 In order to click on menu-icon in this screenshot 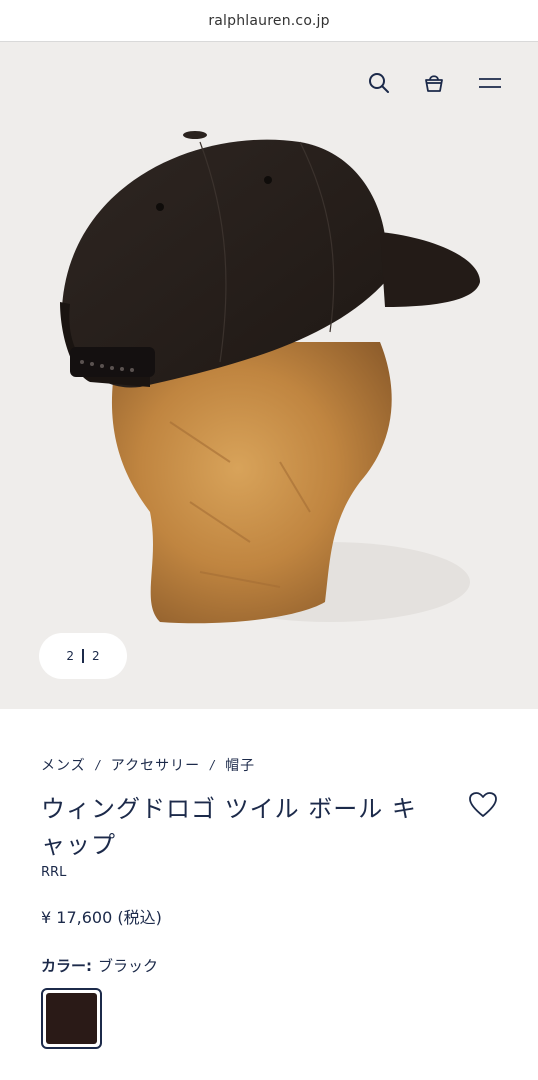, I will do `click(490, 83)`.